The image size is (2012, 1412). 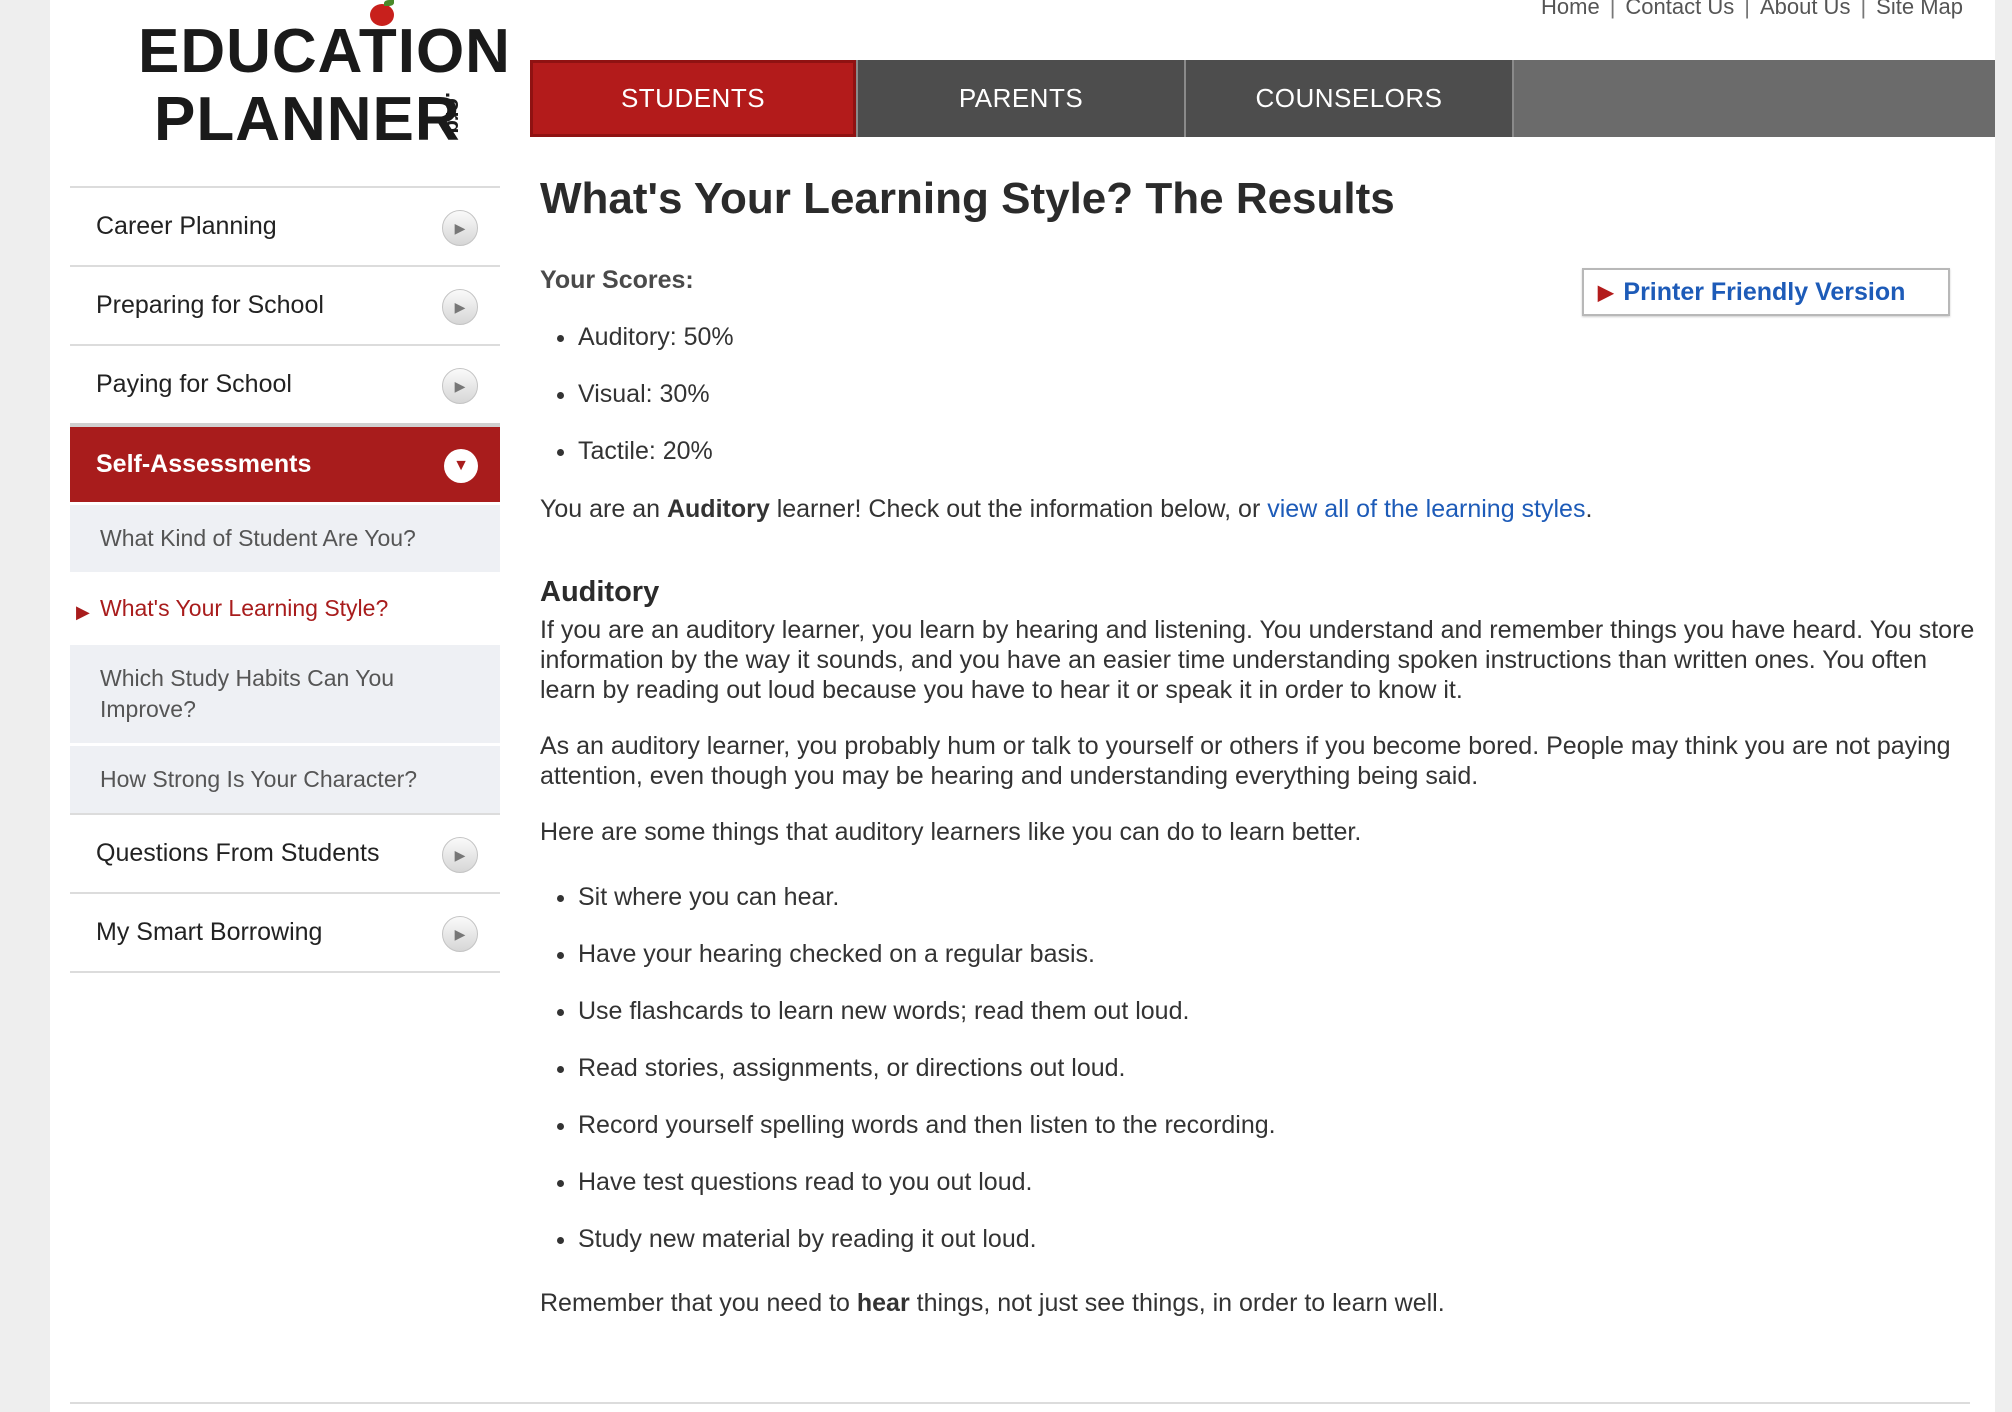 I want to click on sidebar-item-label: My Smart Borrowing, so click(x=209, y=932).